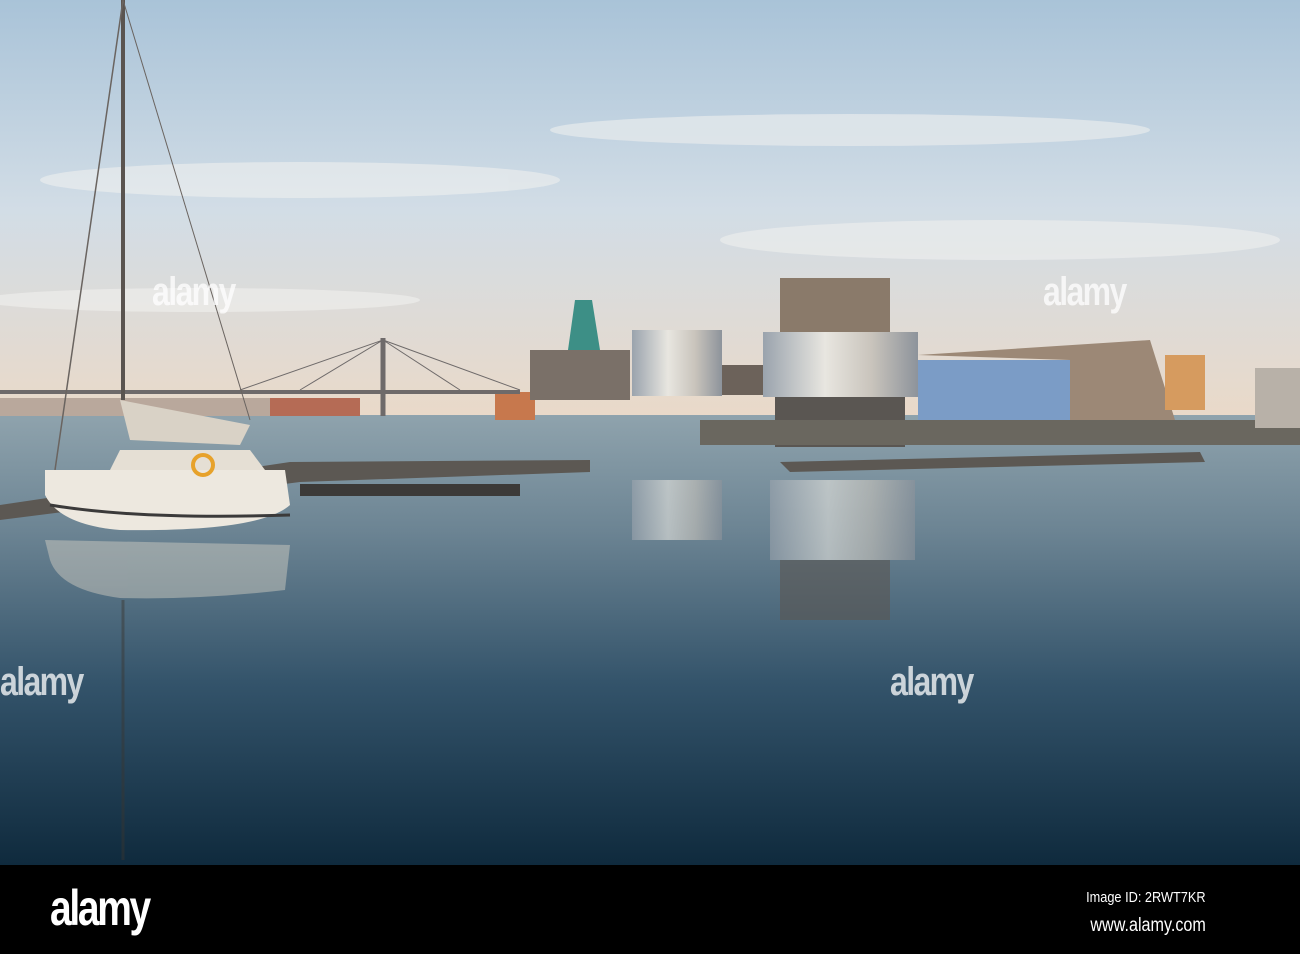 The width and height of the screenshot is (1300, 954). Describe the element at coordinates (1148, 926) in the screenshot. I see `website-link: www.alamy.com` at that location.